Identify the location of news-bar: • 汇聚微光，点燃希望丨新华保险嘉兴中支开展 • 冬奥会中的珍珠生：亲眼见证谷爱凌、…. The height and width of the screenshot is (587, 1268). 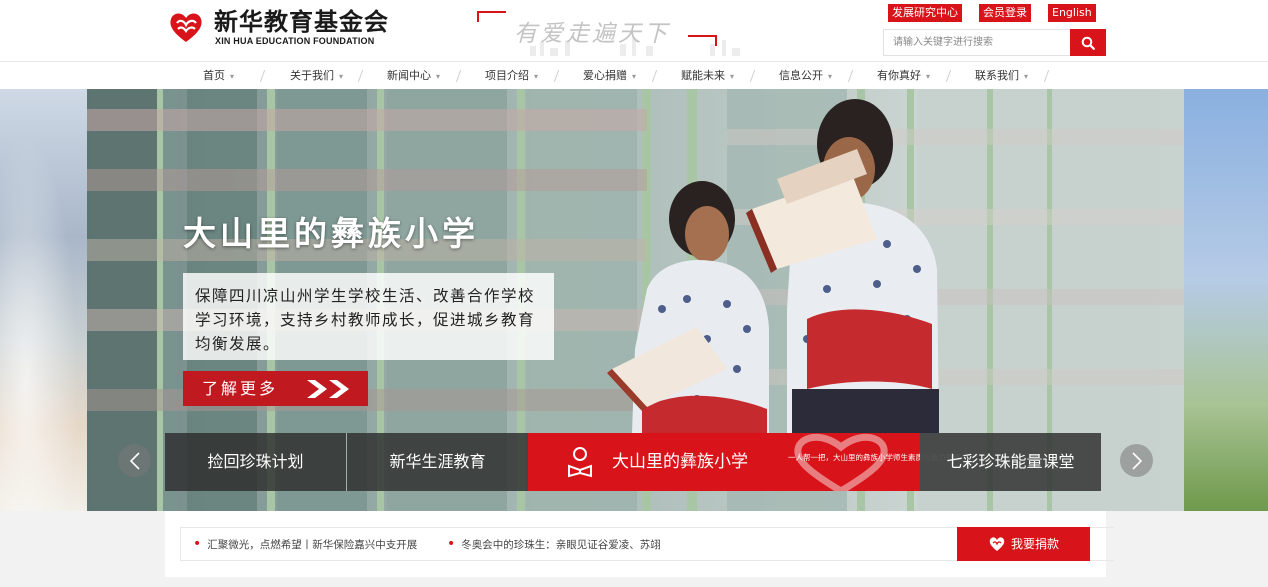
(634, 549).